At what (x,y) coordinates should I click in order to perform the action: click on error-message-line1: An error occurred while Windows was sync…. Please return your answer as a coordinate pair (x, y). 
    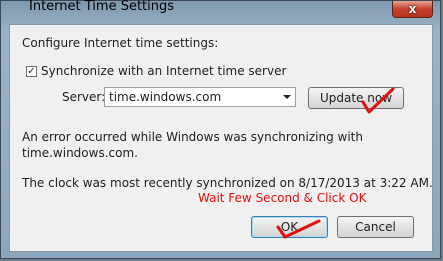
    Looking at the image, I should click on (192, 137).